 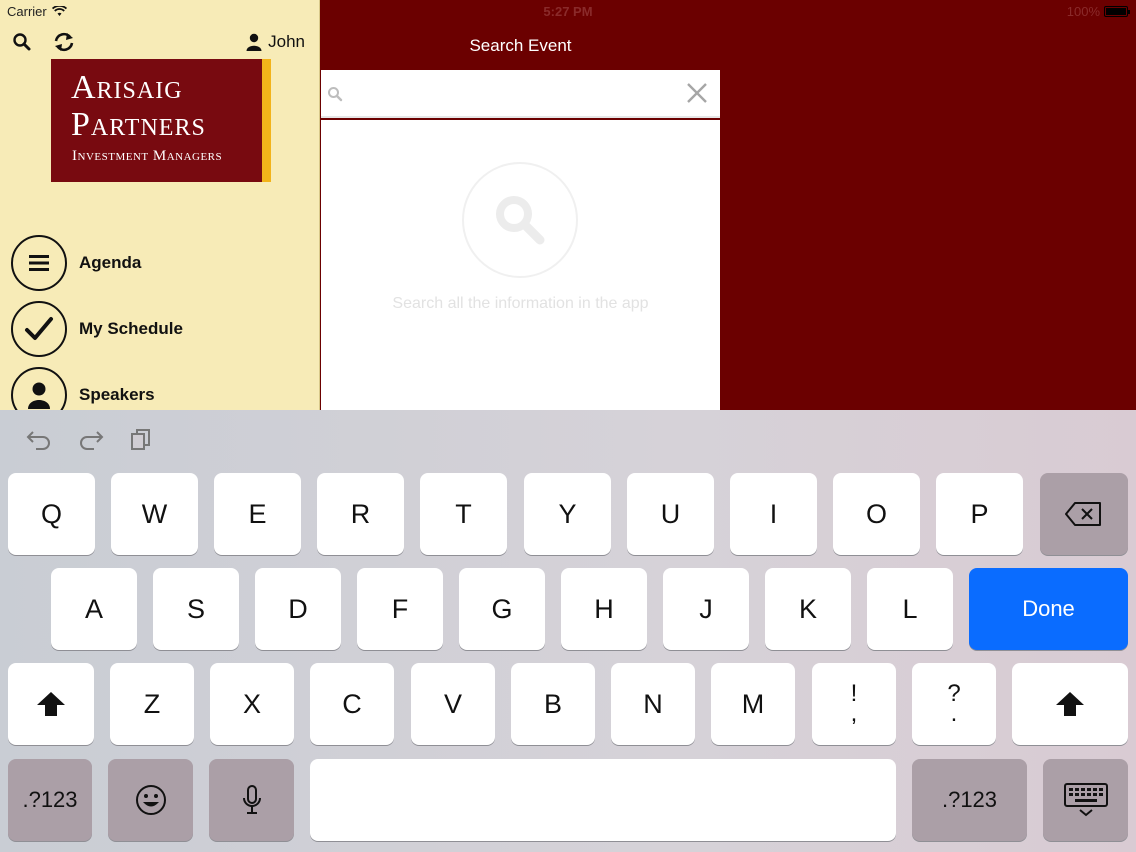 I want to click on battery-icon, so click(x=1117, y=11).